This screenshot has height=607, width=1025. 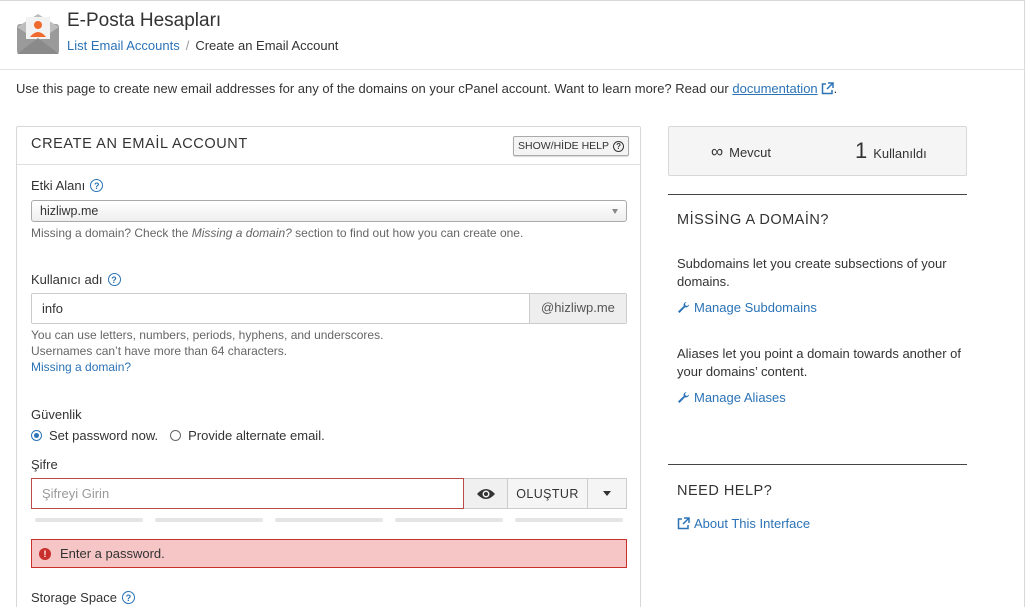 I want to click on password-label: Şifre, so click(x=44, y=464).